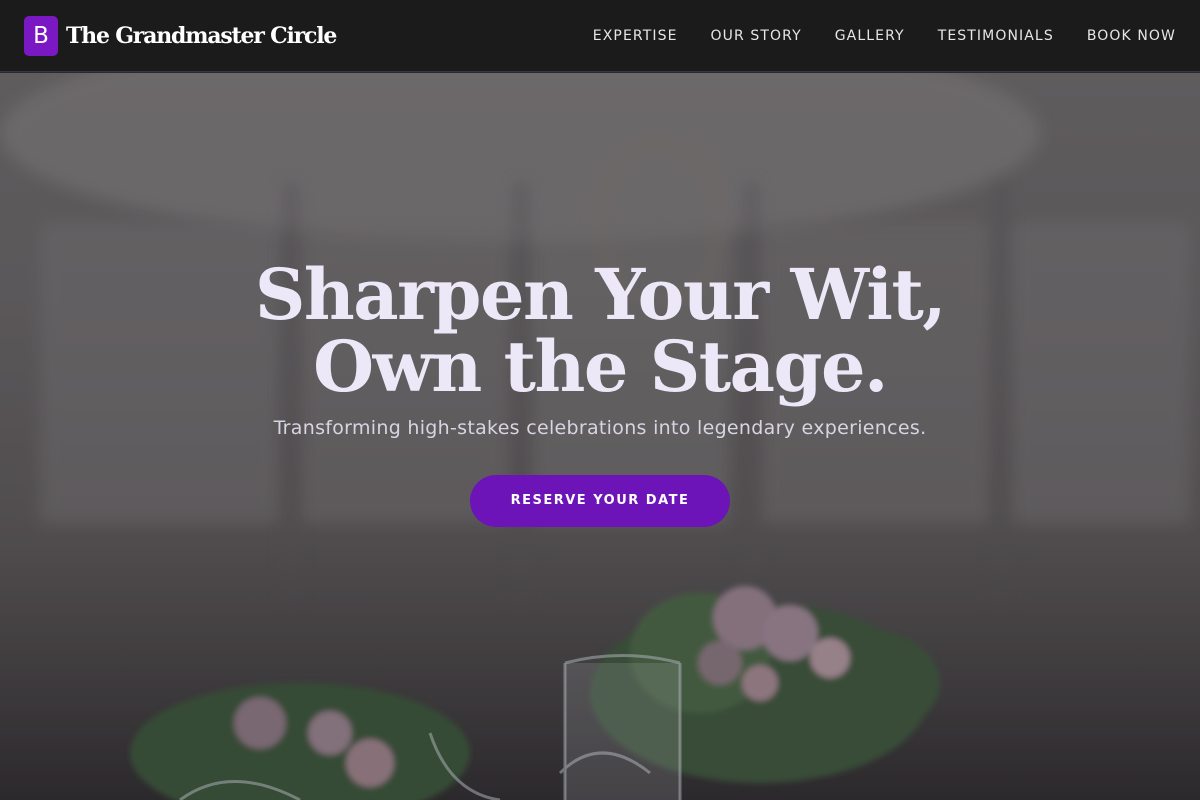  What do you see at coordinates (41, 36) in the screenshot?
I see `brand-logo-icon: B` at bounding box center [41, 36].